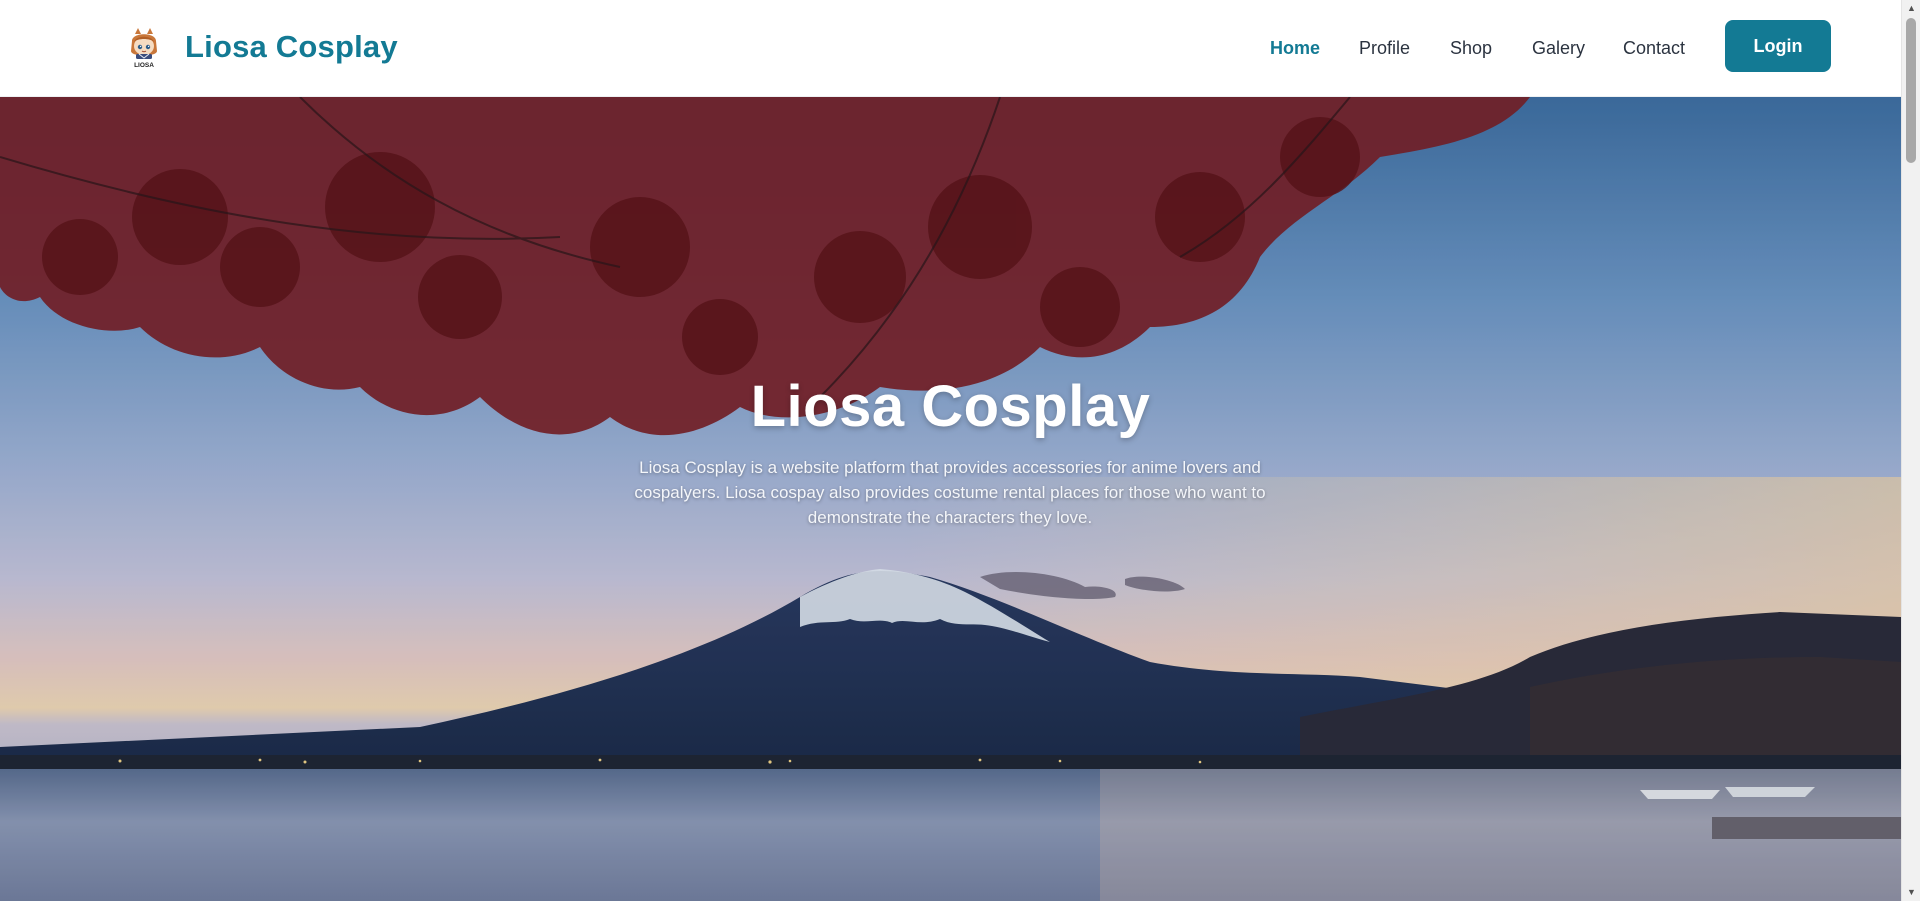 This screenshot has width=1920, height=901. What do you see at coordinates (1654, 48) in the screenshot?
I see `nav-contact: Contact` at bounding box center [1654, 48].